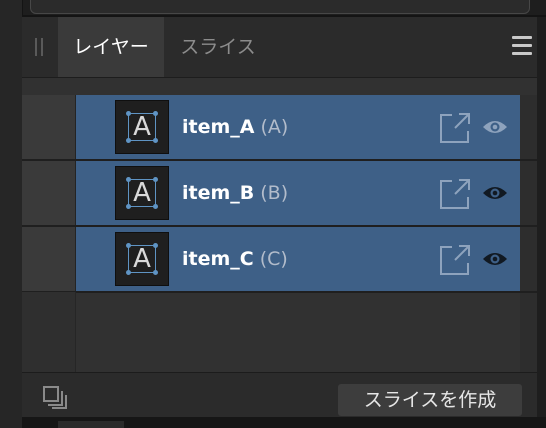  What do you see at coordinates (280, 7) in the screenshot?
I see `top-search-field` at bounding box center [280, 7].